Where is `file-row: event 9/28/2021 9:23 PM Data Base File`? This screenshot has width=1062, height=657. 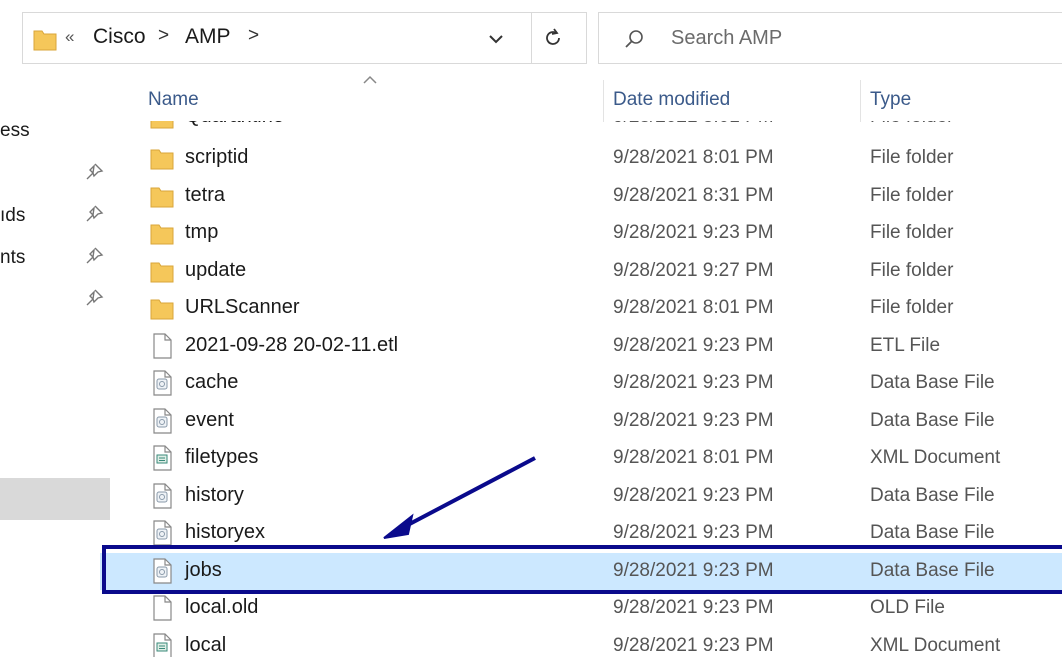 file-row: event 9/28/2021 9:23 PM Data Base File is located at coordinates (581, 421).